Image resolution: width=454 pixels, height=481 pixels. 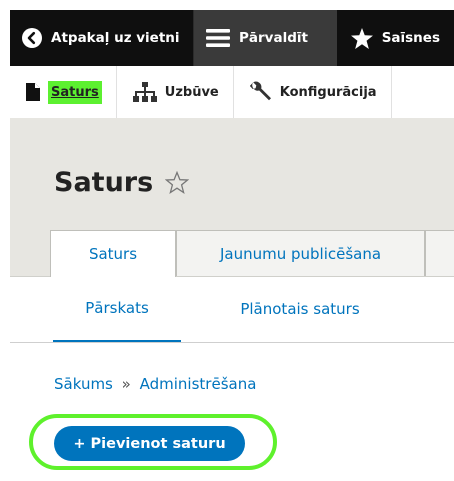 I want to click on add-shortcut-star-icon, so click(x=177, y=182).